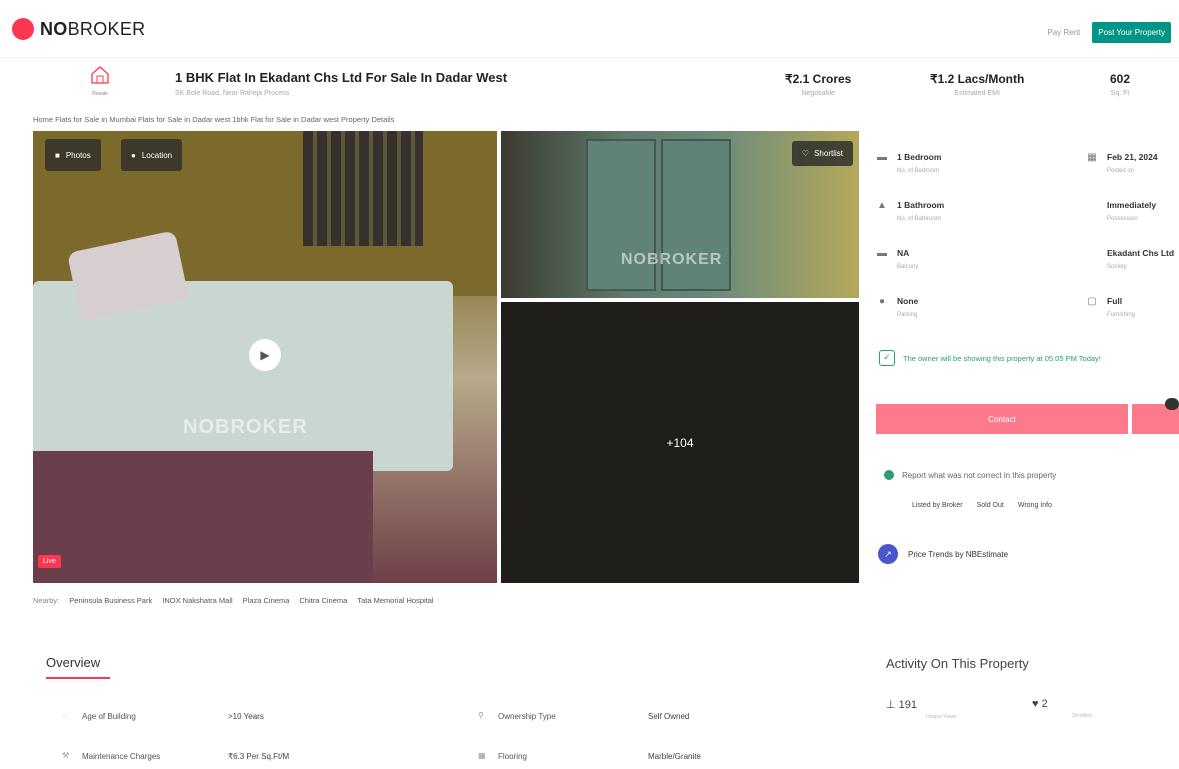 The height and width of the screenshot is (769, 1179). What do you see at coordinates (481, 715) in the screenshot?
I see `ownership-icon: ⚲` at bounding box center [481, 715].